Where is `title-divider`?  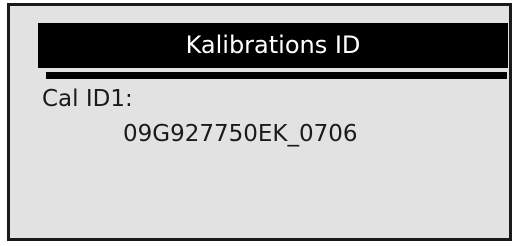 title-divider is located at coordinates (276, 75).